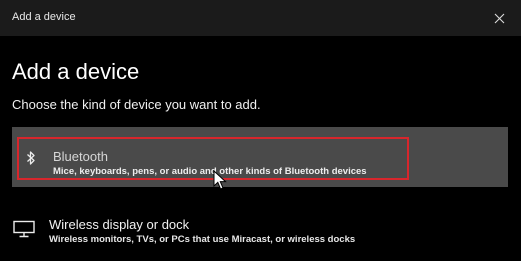  I want to click on title-bar: Add a device, so click(260, 18).